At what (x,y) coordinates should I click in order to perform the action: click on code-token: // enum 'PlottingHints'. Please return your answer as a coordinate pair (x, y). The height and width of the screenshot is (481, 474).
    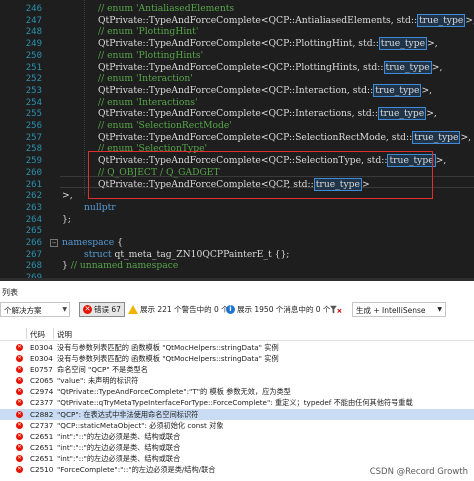
    Looking at the image, I should click on (151, 55).